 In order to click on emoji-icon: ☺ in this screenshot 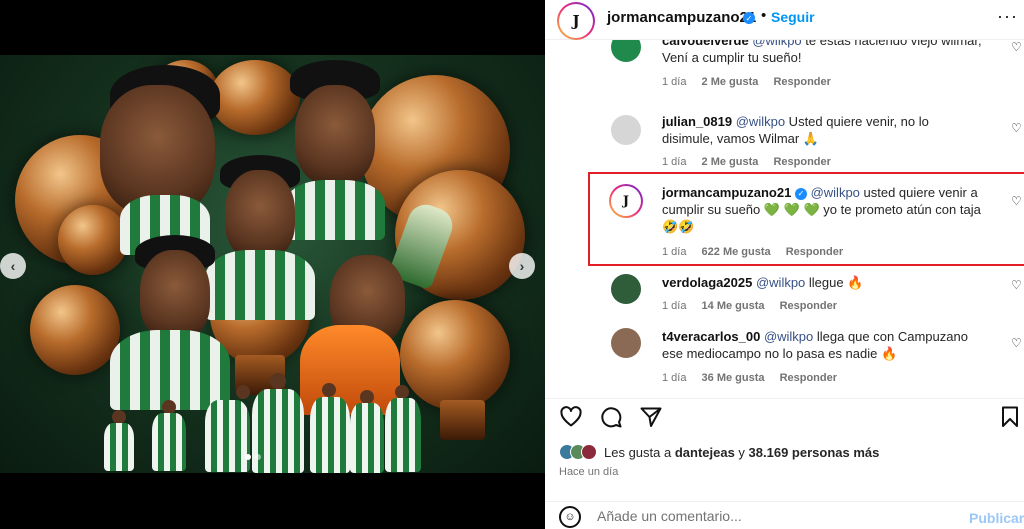, I will do `click(570, 517)`.